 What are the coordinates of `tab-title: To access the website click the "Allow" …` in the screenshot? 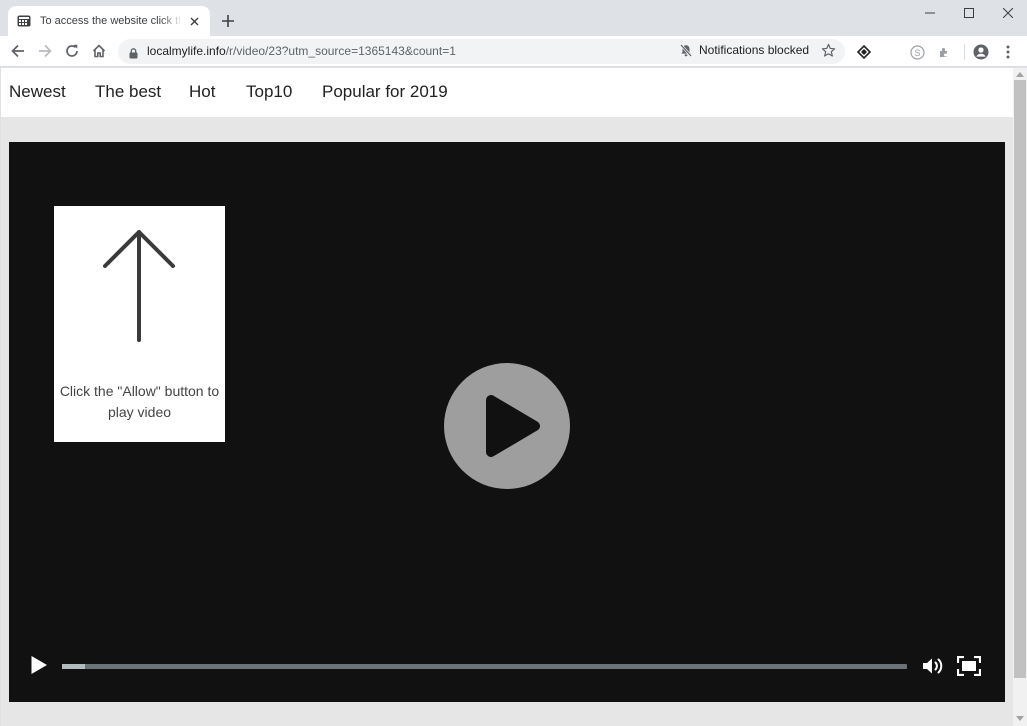 It's located at (111, 21).